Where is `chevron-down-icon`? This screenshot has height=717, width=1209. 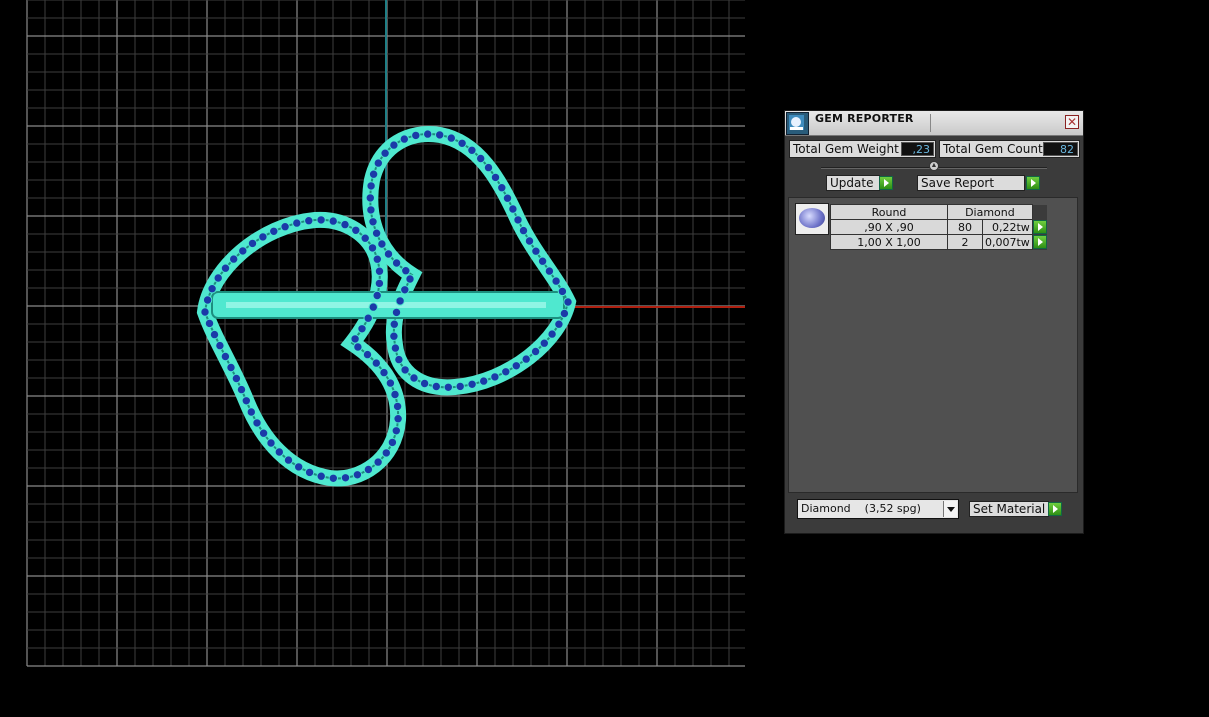
chevron-down-icon is located at coordinates (950, 509).